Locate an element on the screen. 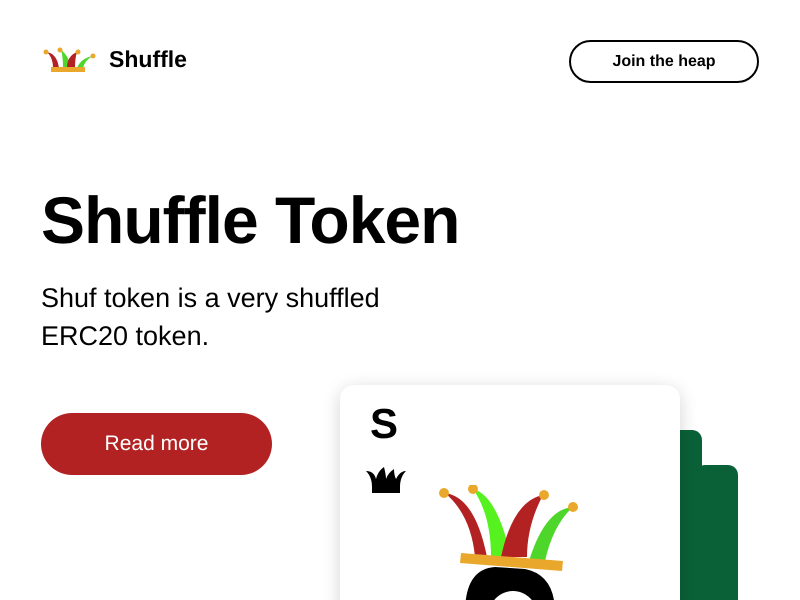 The image size is (800, 600). join-button: Join the heap is located at coordinates (664, 61).